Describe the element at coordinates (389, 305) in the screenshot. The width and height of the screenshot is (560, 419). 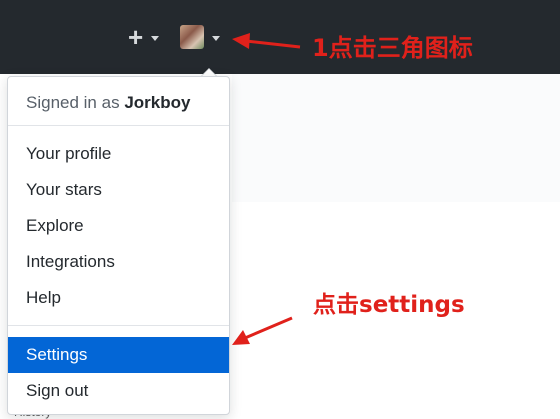
I see `annotation-step2: 点击settings` at that location.